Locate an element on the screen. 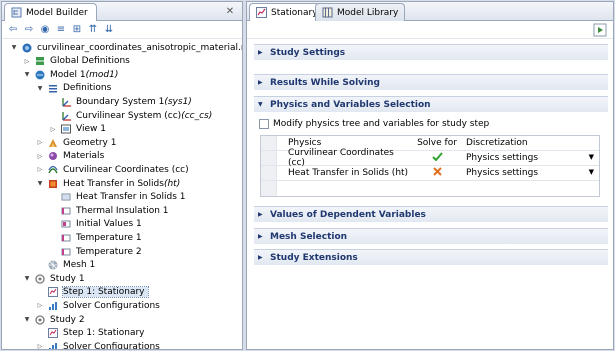 The height and width of the screenshot is (351, 615). stationary-icon is located at coordinates (53, 333).